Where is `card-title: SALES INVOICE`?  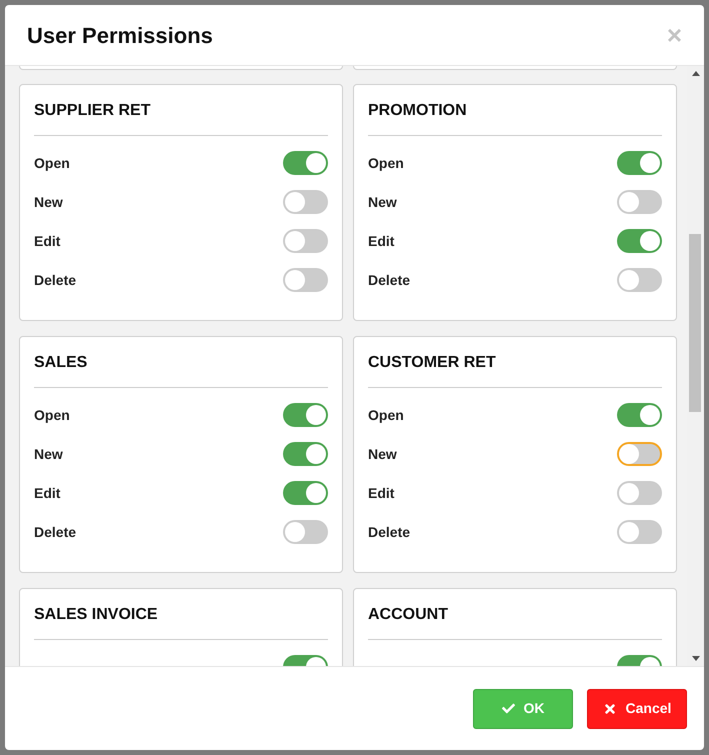
card-title: SALES INVOICE is located at coordinates (181, 621).